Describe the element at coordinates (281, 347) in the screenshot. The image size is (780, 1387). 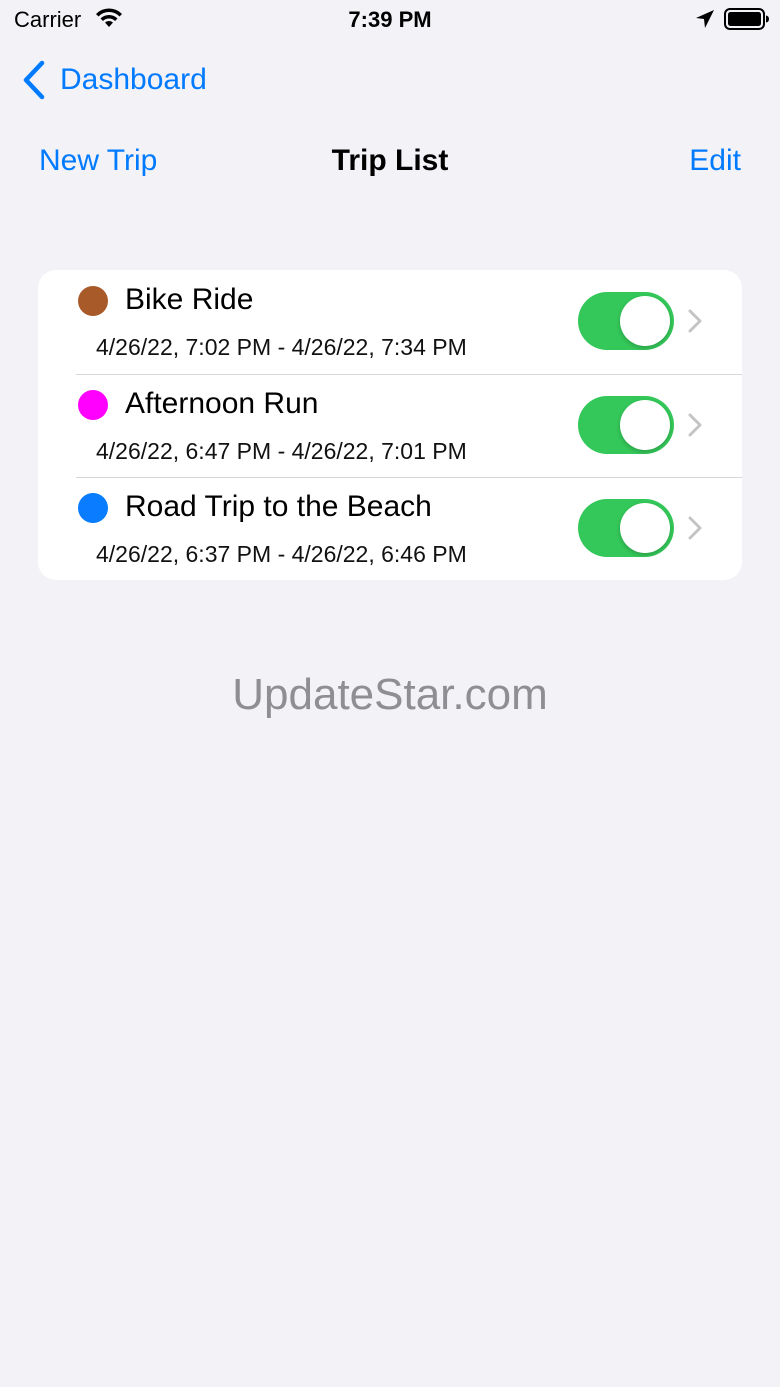
I see `trip-dates: 4/26/22, 7:02 PM - 4/26/22, 7:34 PM` at that location.